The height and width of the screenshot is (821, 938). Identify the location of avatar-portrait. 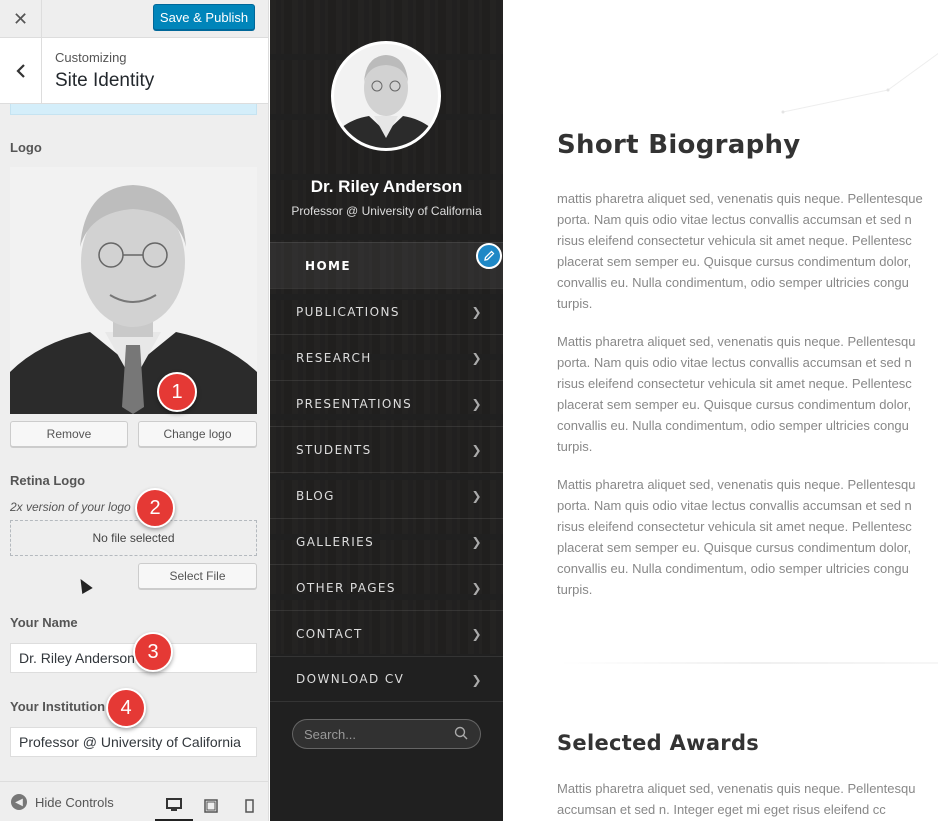
(386, 96).